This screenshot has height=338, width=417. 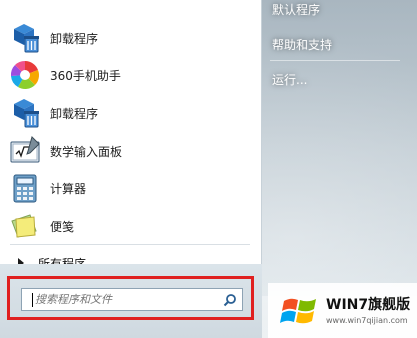 What do you see at coordinates (368, 305) in the screenshot?
I see `watermark-title: WIN7旗舰版` at bounding box center [368, 305].